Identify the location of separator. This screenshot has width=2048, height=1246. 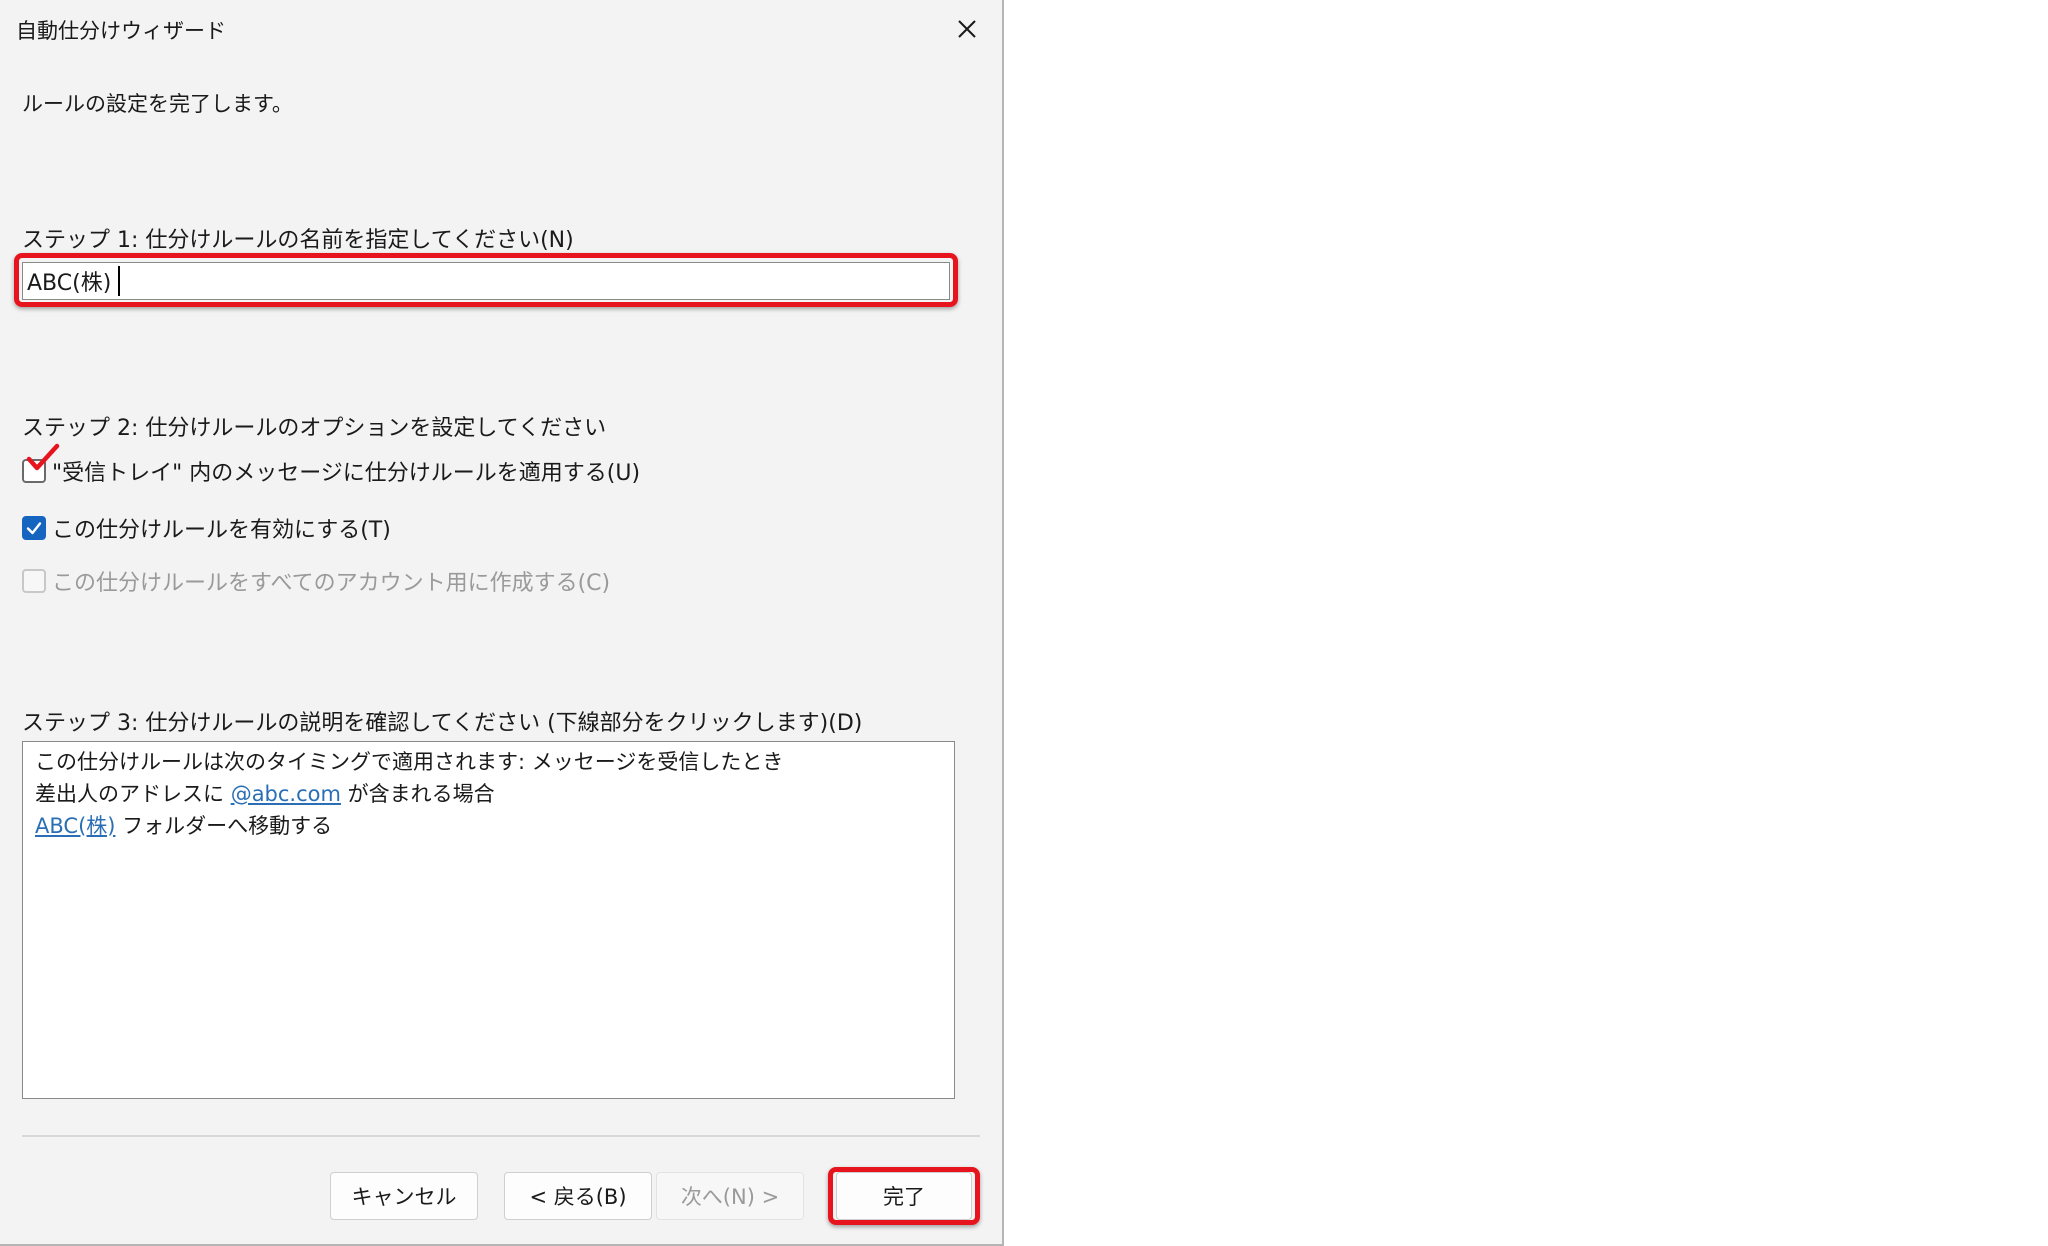
(501, 1136).